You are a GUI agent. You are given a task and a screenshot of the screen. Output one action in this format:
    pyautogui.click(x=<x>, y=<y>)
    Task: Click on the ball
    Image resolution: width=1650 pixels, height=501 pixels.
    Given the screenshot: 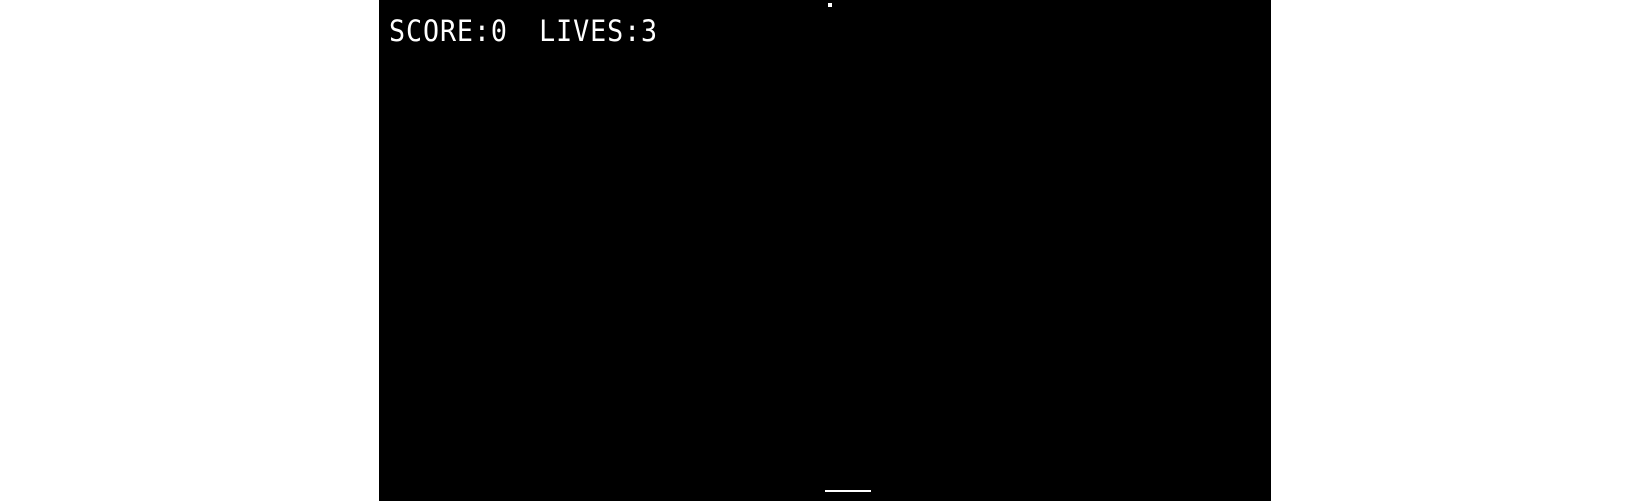 What is the action you would take?
    pyautogui.click(x=830, y=5)
    